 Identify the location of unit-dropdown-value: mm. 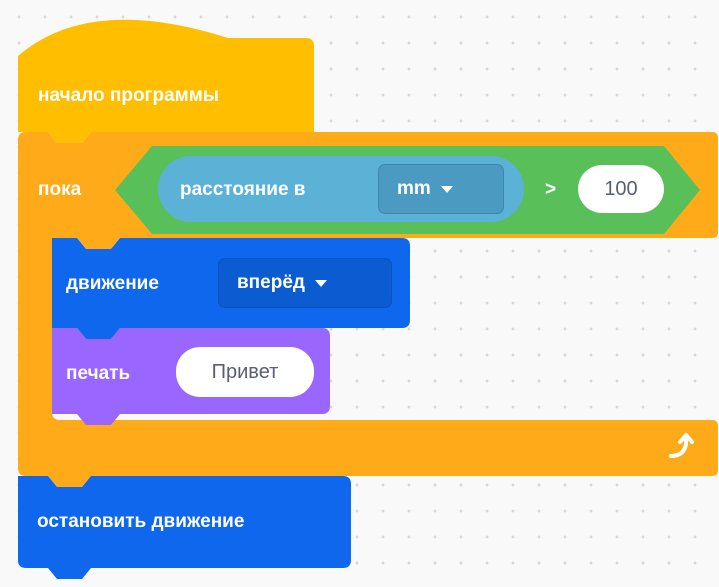
(414, 188).